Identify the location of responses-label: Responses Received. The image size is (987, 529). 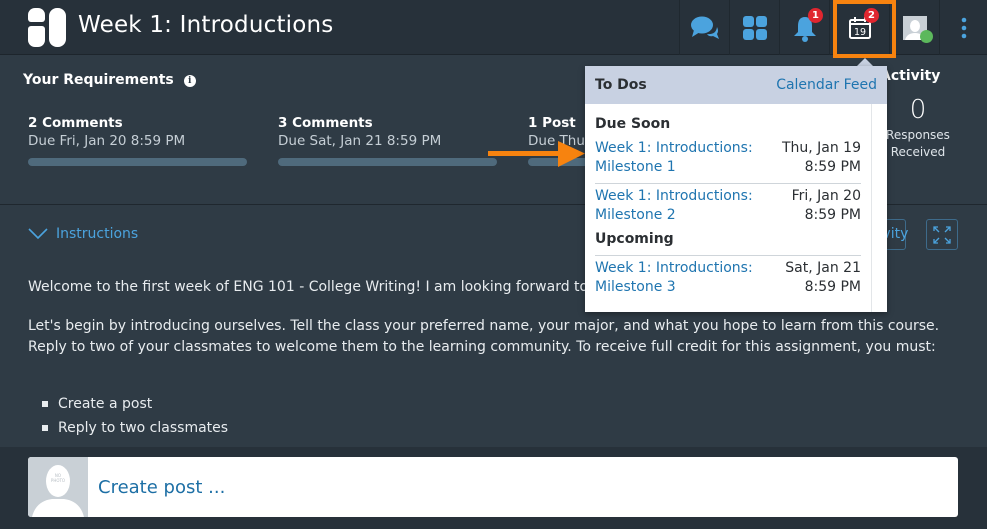
(918, 143).